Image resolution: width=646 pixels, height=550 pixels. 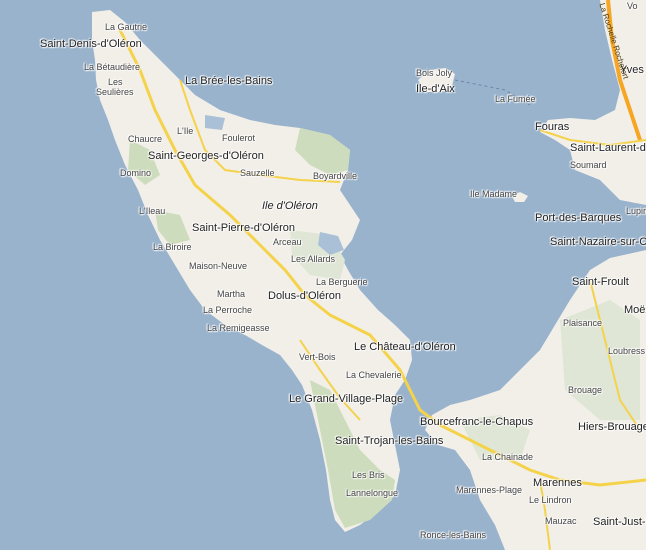 I want to click on place-label: Ile Madame, so click(x=493, y=194).